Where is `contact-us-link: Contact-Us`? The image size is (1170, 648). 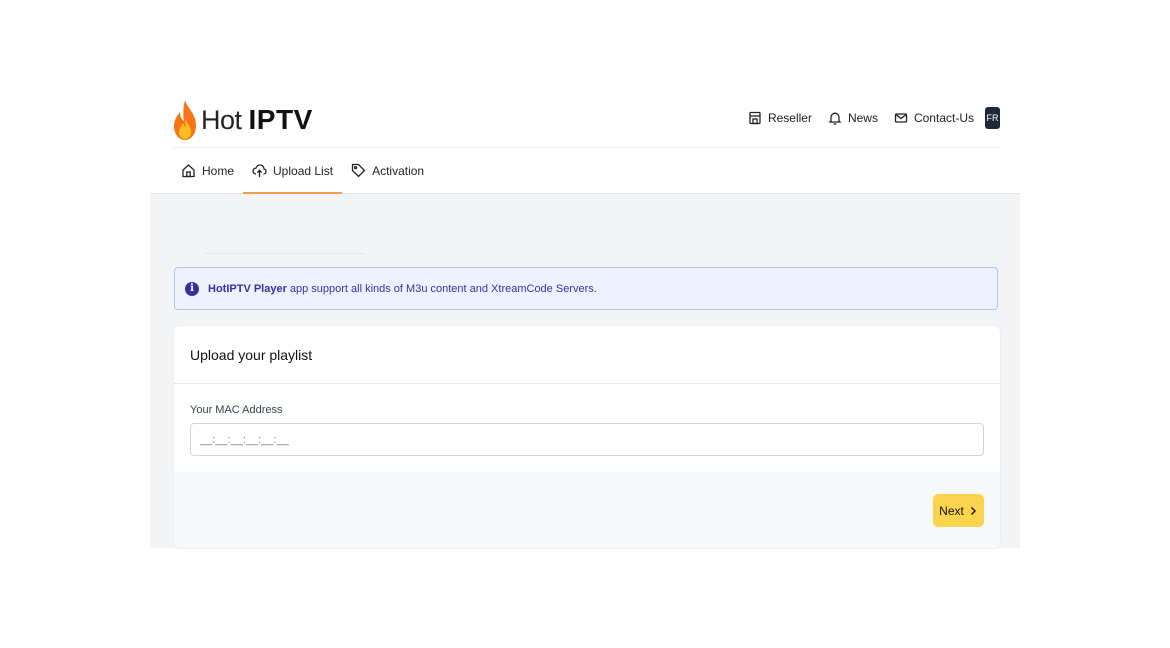 contact-us-link: Contact-Us is located at coordinates (934, 118).